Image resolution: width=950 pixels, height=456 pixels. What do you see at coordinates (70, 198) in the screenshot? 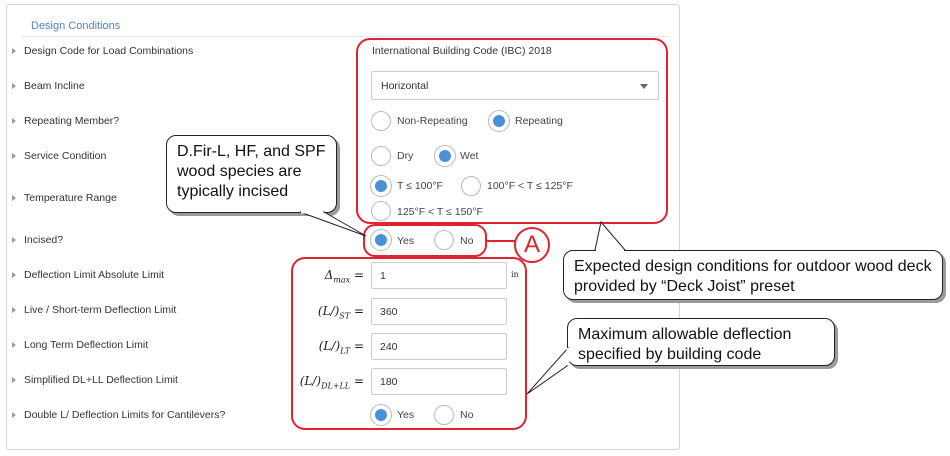
I see `row-label-temperature-range: Temperature Range` at bounding box center [70, 198].